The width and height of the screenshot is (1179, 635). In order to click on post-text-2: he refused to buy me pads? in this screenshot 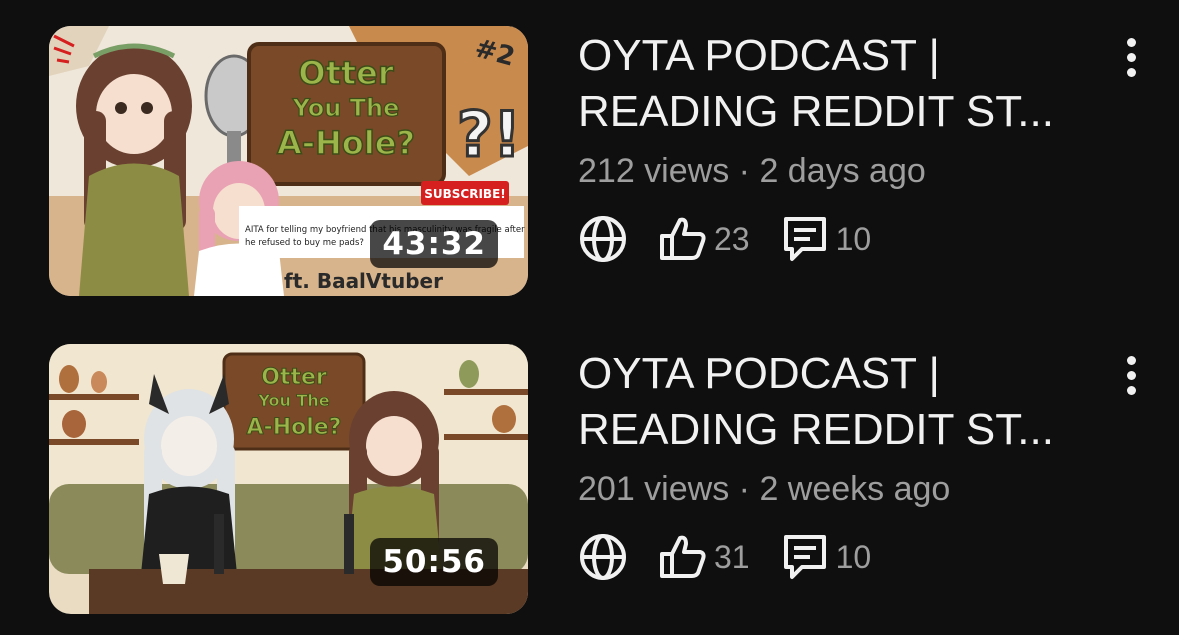, I will do `click(304, 243)`.